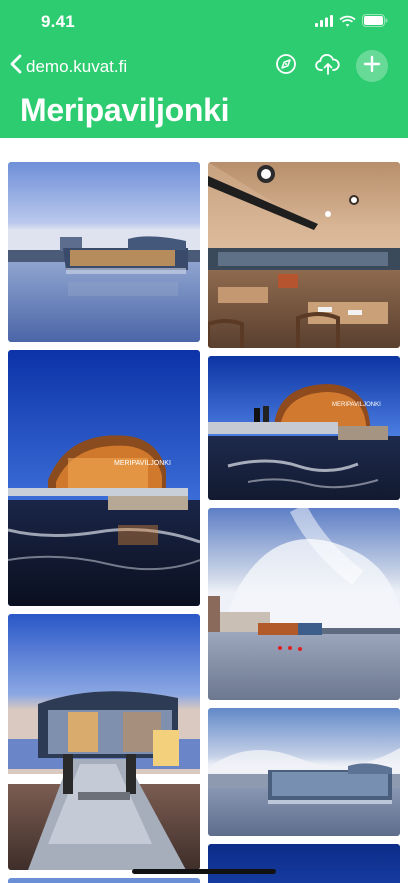 The width and height of the screenshot is (408, 883). I want to click on add-button, so click(372, 66).